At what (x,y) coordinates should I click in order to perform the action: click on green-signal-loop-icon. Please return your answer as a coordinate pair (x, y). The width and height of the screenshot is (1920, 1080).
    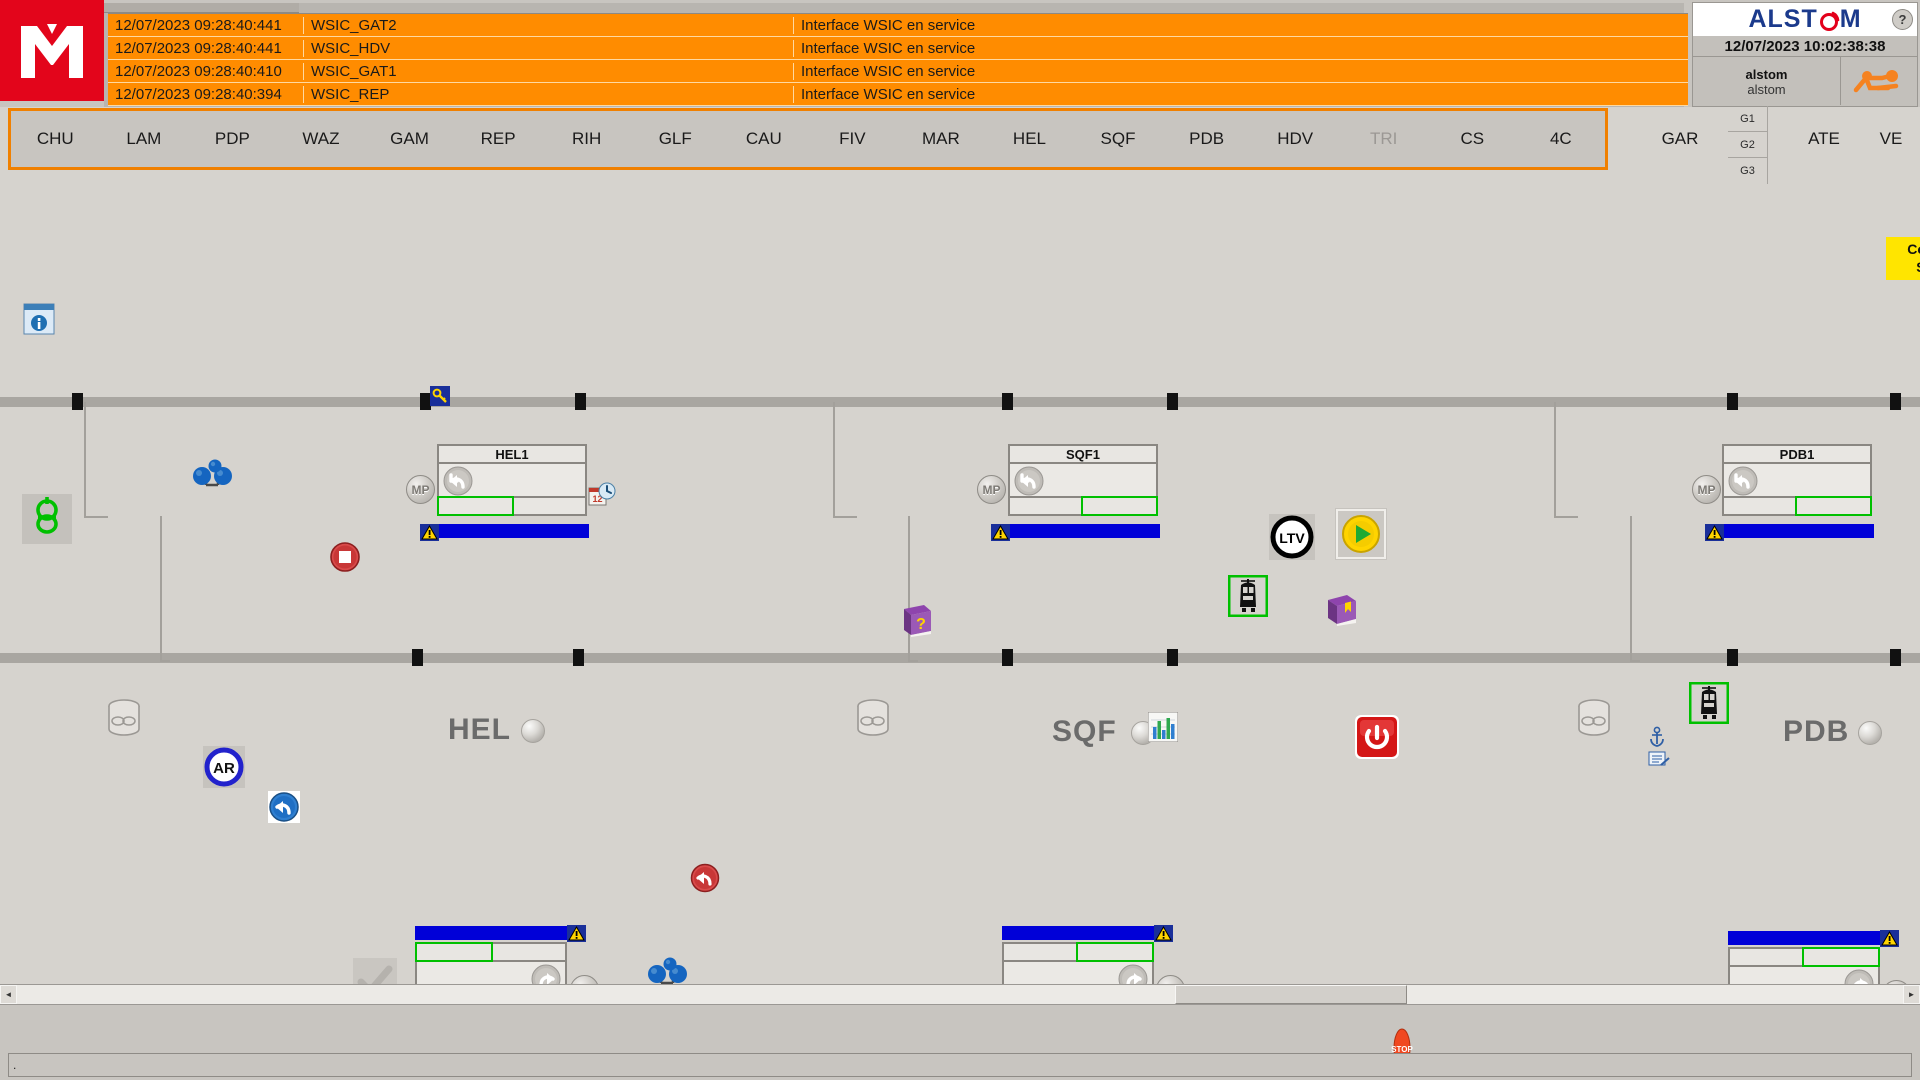
    Looking at the image, I should click on (47, 519).